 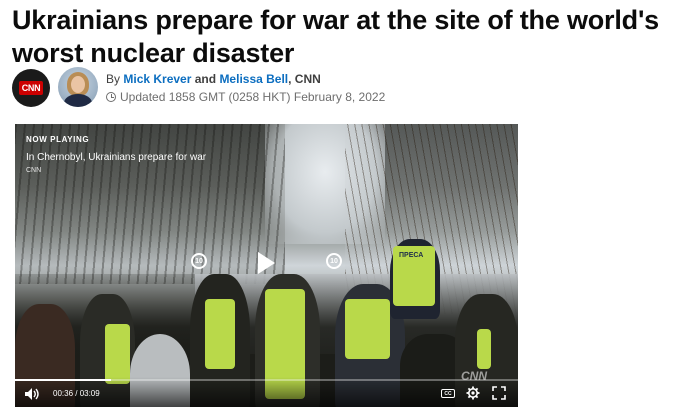 I want to click on cnn-logo-text: CNN, so click(x=31, y=88).